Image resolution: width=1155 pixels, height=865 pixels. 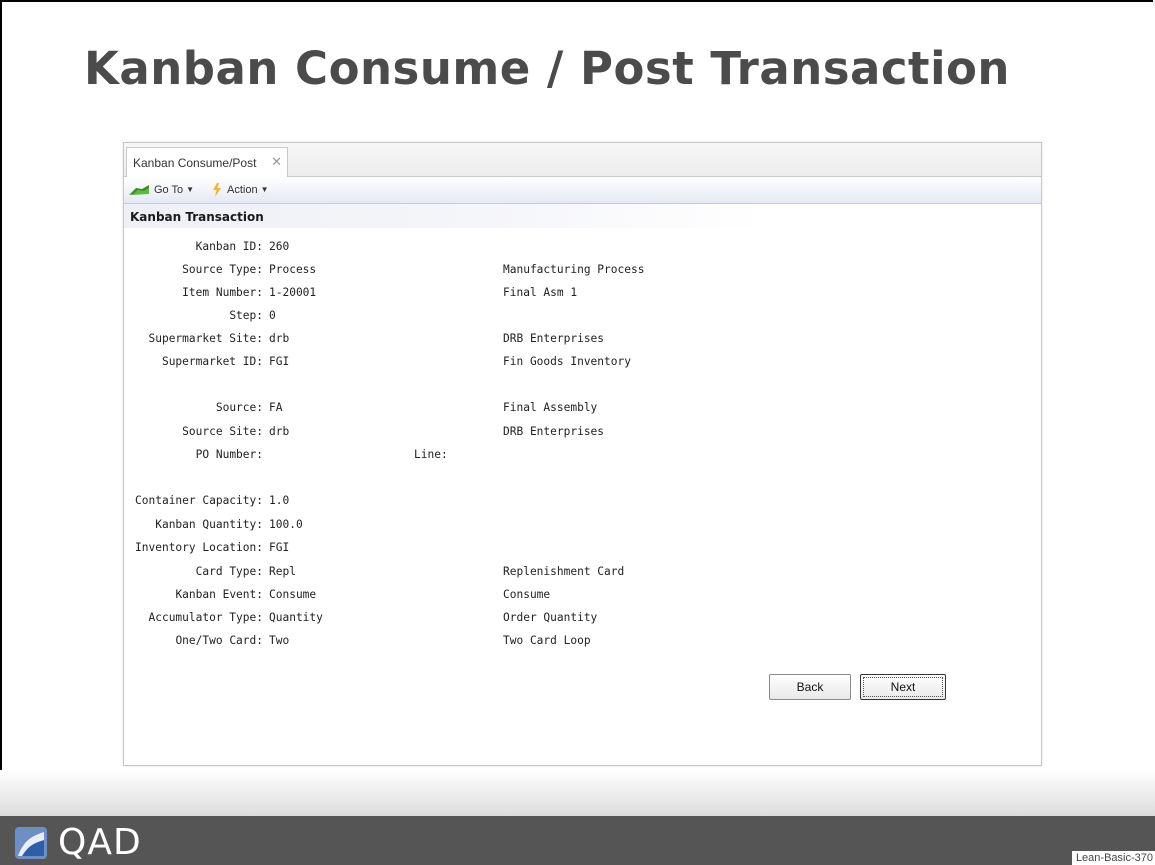 I want to click on next-button: Next, so click(x=903, y=687).